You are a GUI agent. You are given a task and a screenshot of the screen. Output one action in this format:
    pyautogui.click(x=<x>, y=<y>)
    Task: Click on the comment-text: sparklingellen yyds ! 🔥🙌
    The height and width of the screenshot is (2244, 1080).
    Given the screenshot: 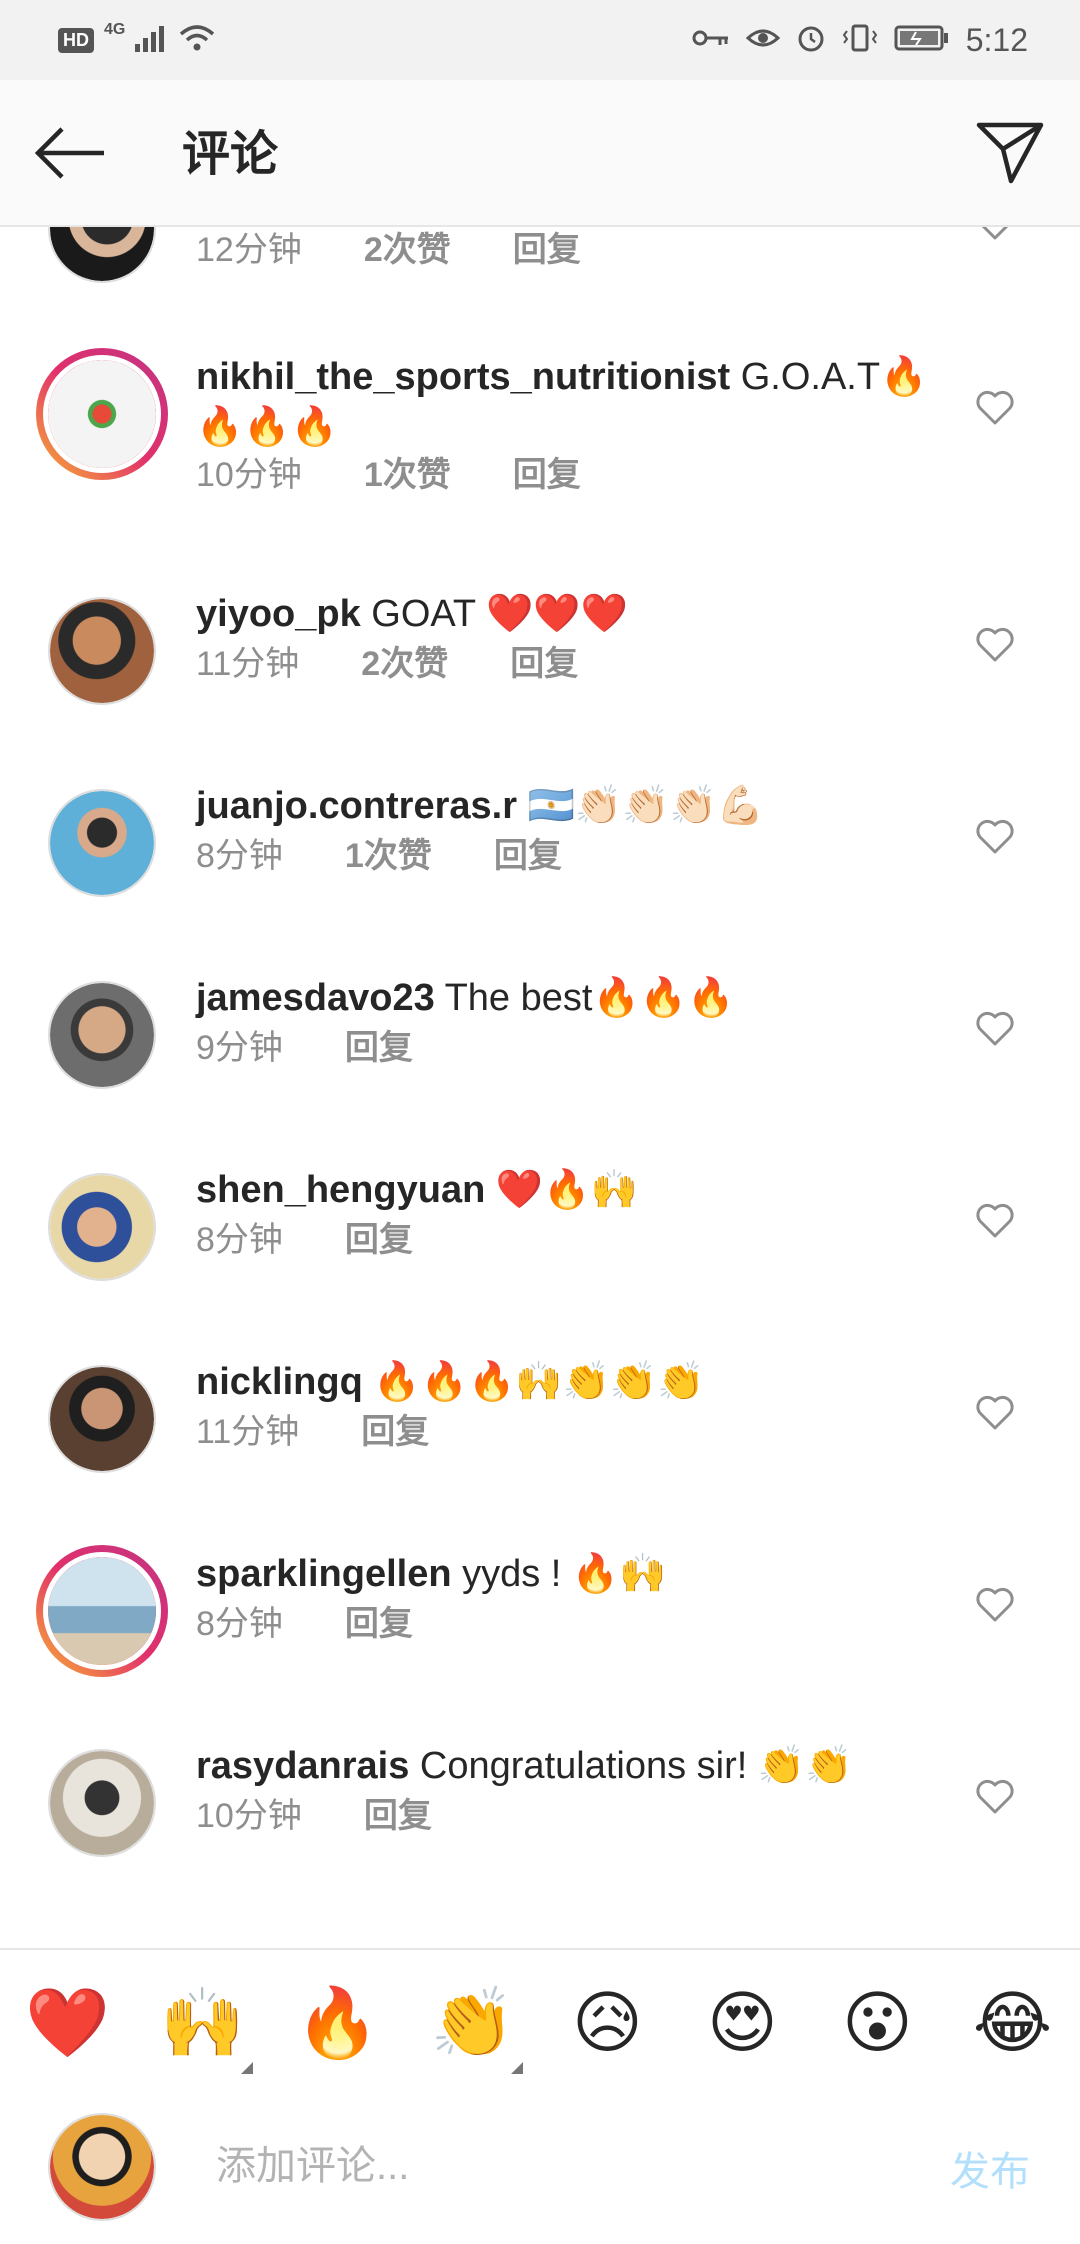 What is the action you would take?
    pyautogui.click(x=566, y=1574)
    